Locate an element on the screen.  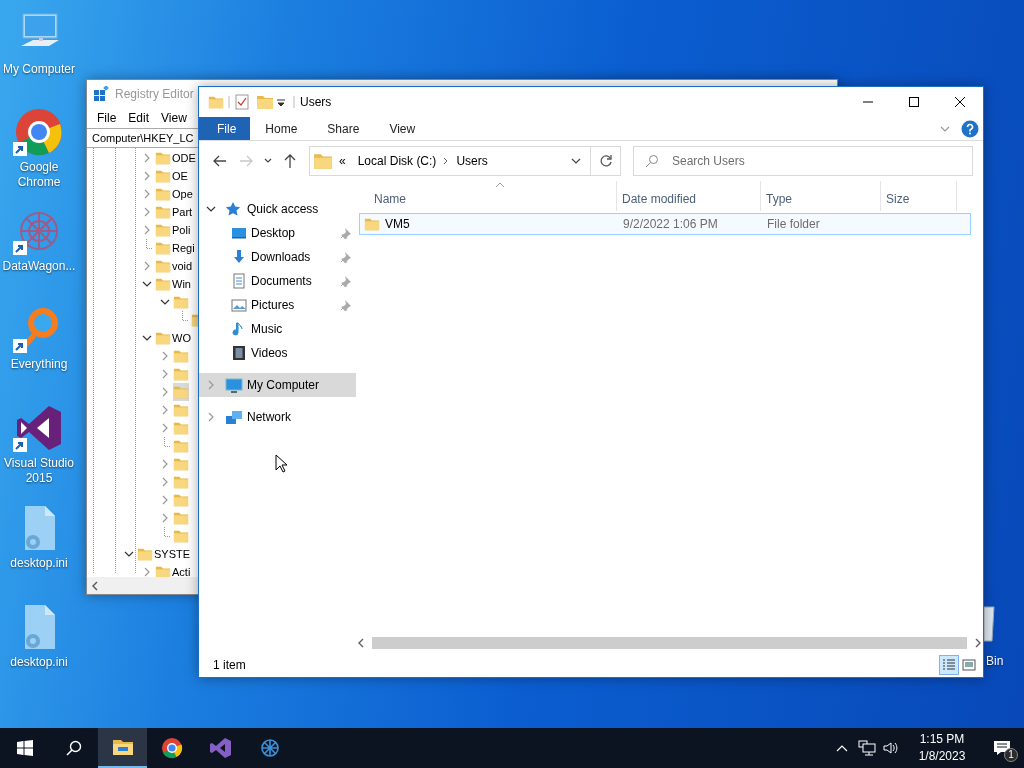
star-icon is located at coordinates (234, 209).